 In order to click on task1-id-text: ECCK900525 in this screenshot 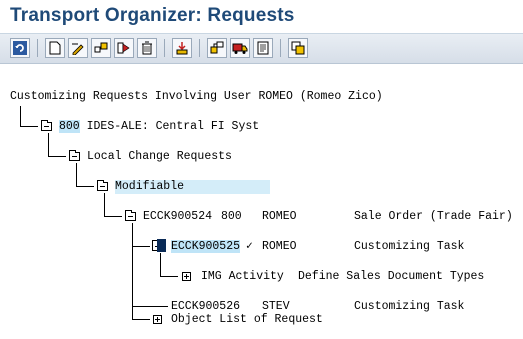, I will do `click(206, 246)`.